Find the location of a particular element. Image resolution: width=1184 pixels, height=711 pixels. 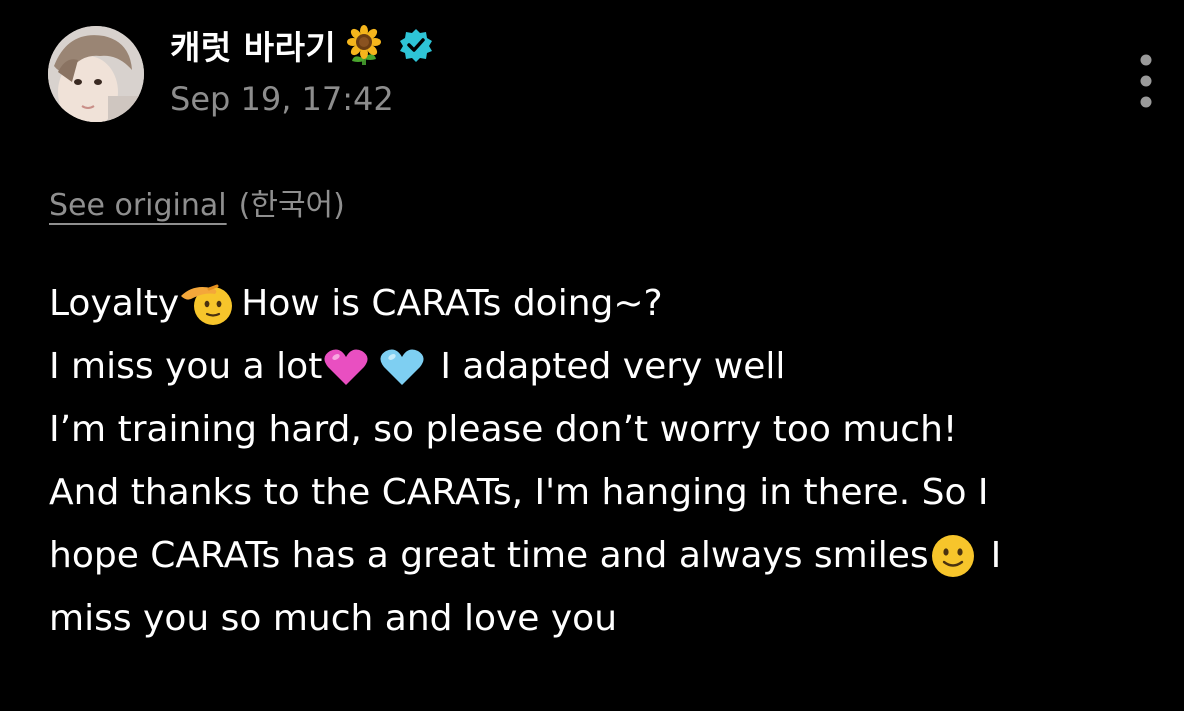

original-language-label: (한국어) is located at coordinates (291, 205).